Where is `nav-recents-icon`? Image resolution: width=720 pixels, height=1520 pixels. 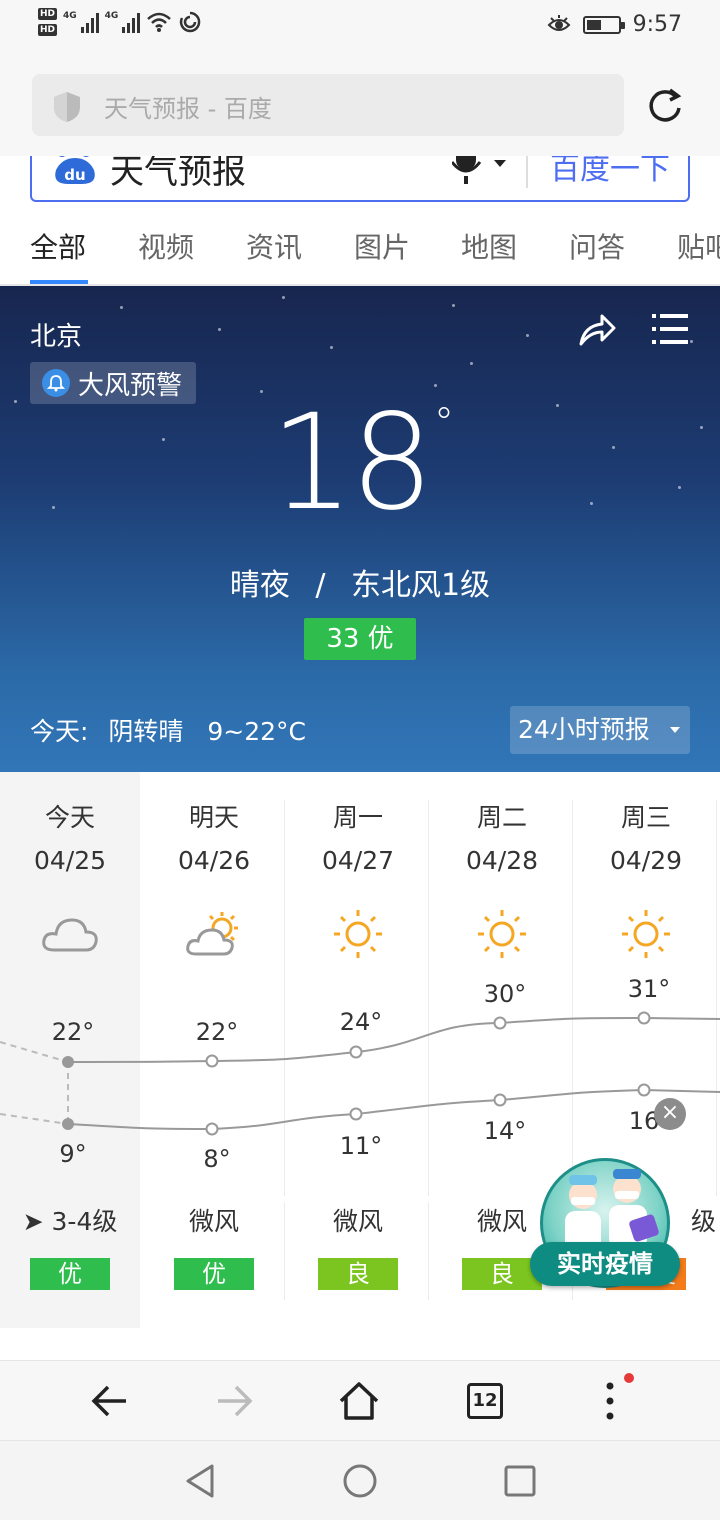
nav-recents-icon is located at coordinates (520, 1481).